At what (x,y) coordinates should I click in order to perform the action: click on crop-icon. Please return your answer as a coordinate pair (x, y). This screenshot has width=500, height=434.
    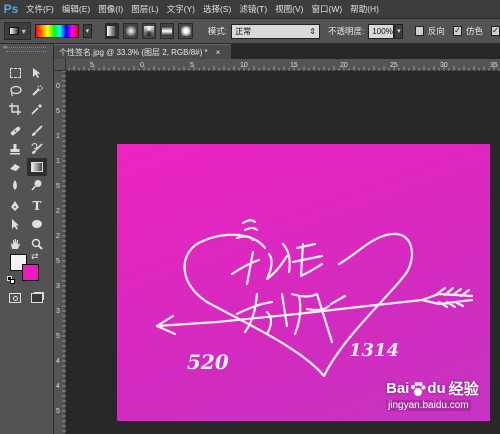
    Looking at the image, I should click on (15, 109).